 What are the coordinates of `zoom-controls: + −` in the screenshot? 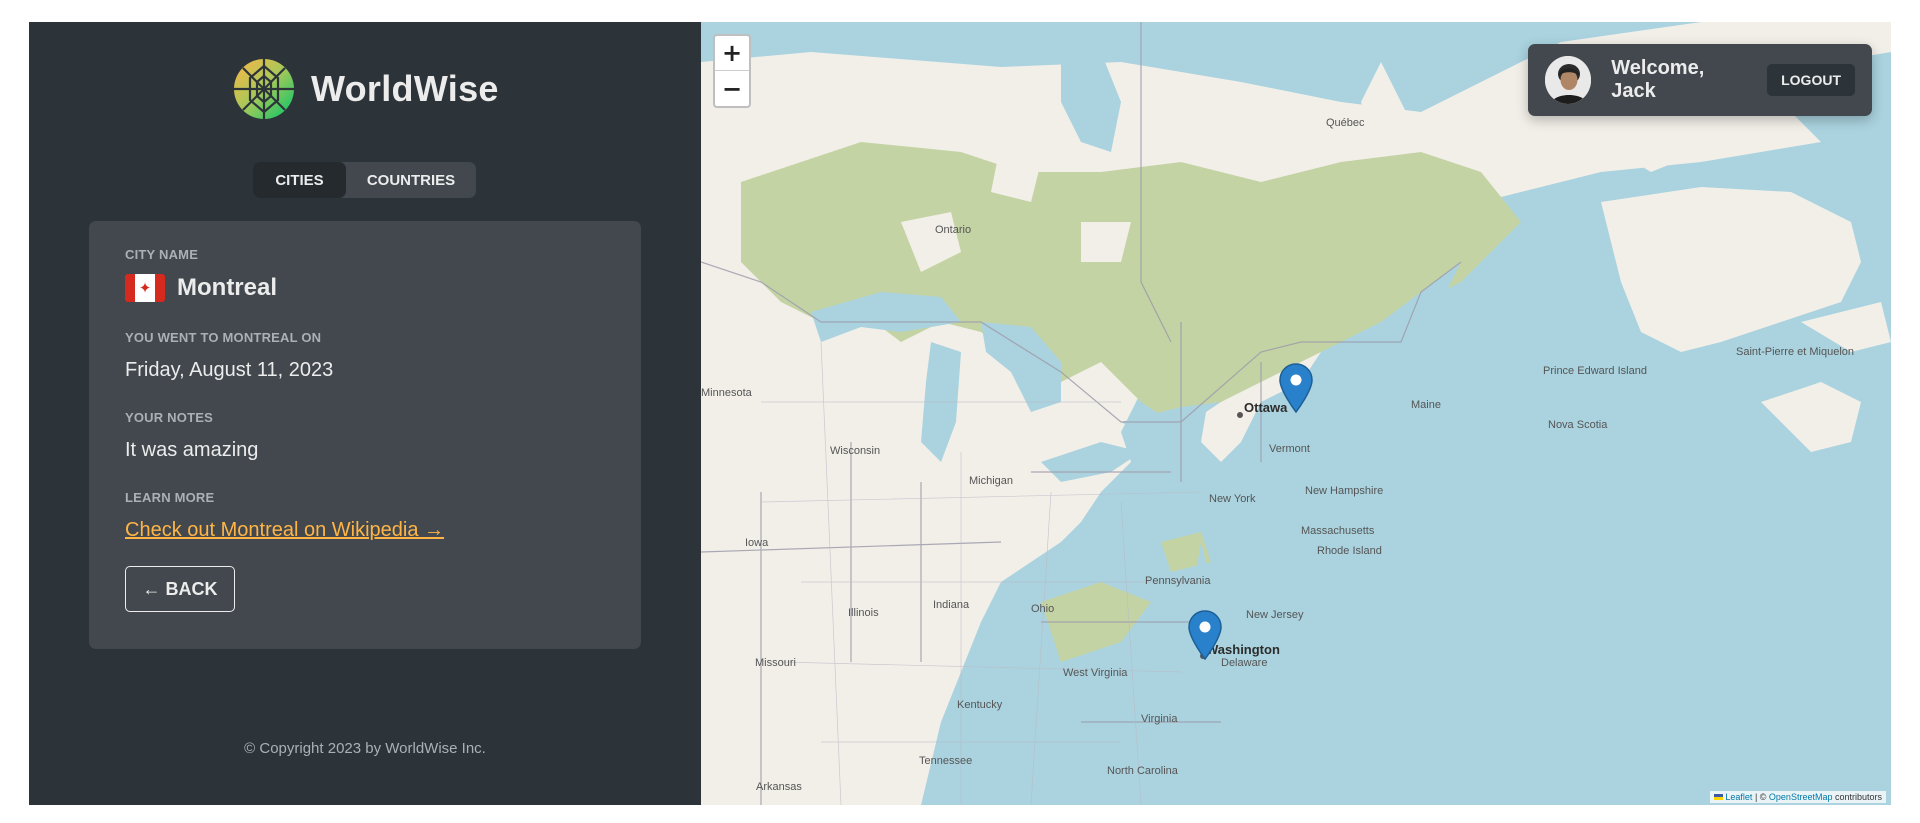 It's located at (732, 71).